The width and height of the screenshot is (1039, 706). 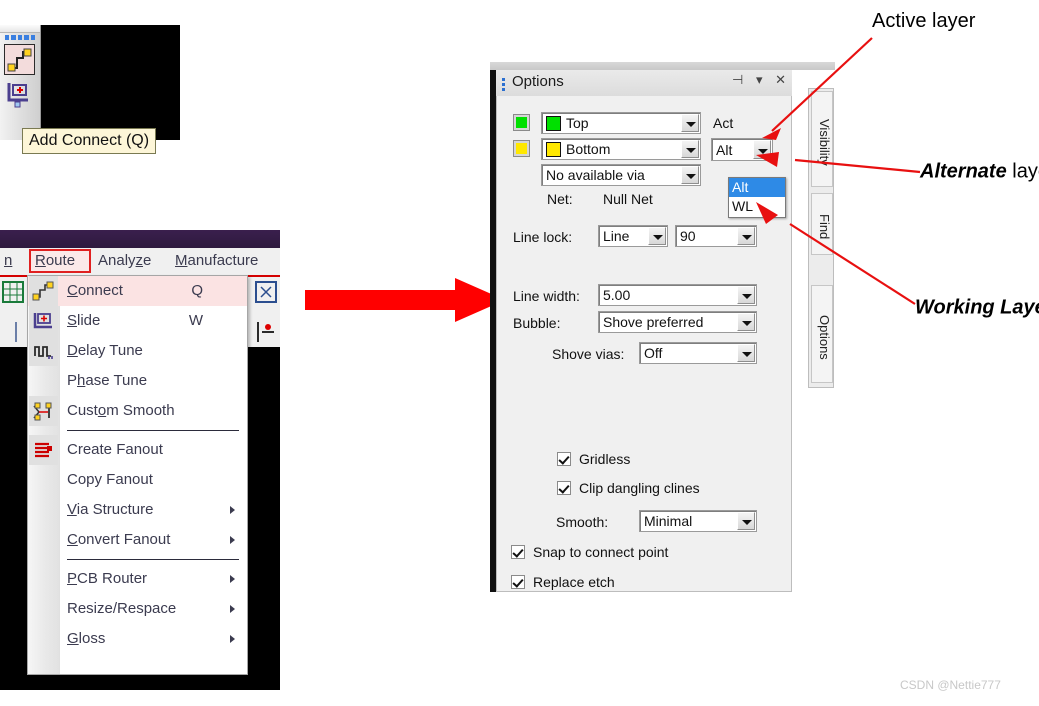 I want to click on add-connect-icon, so click(x=19, y=59).